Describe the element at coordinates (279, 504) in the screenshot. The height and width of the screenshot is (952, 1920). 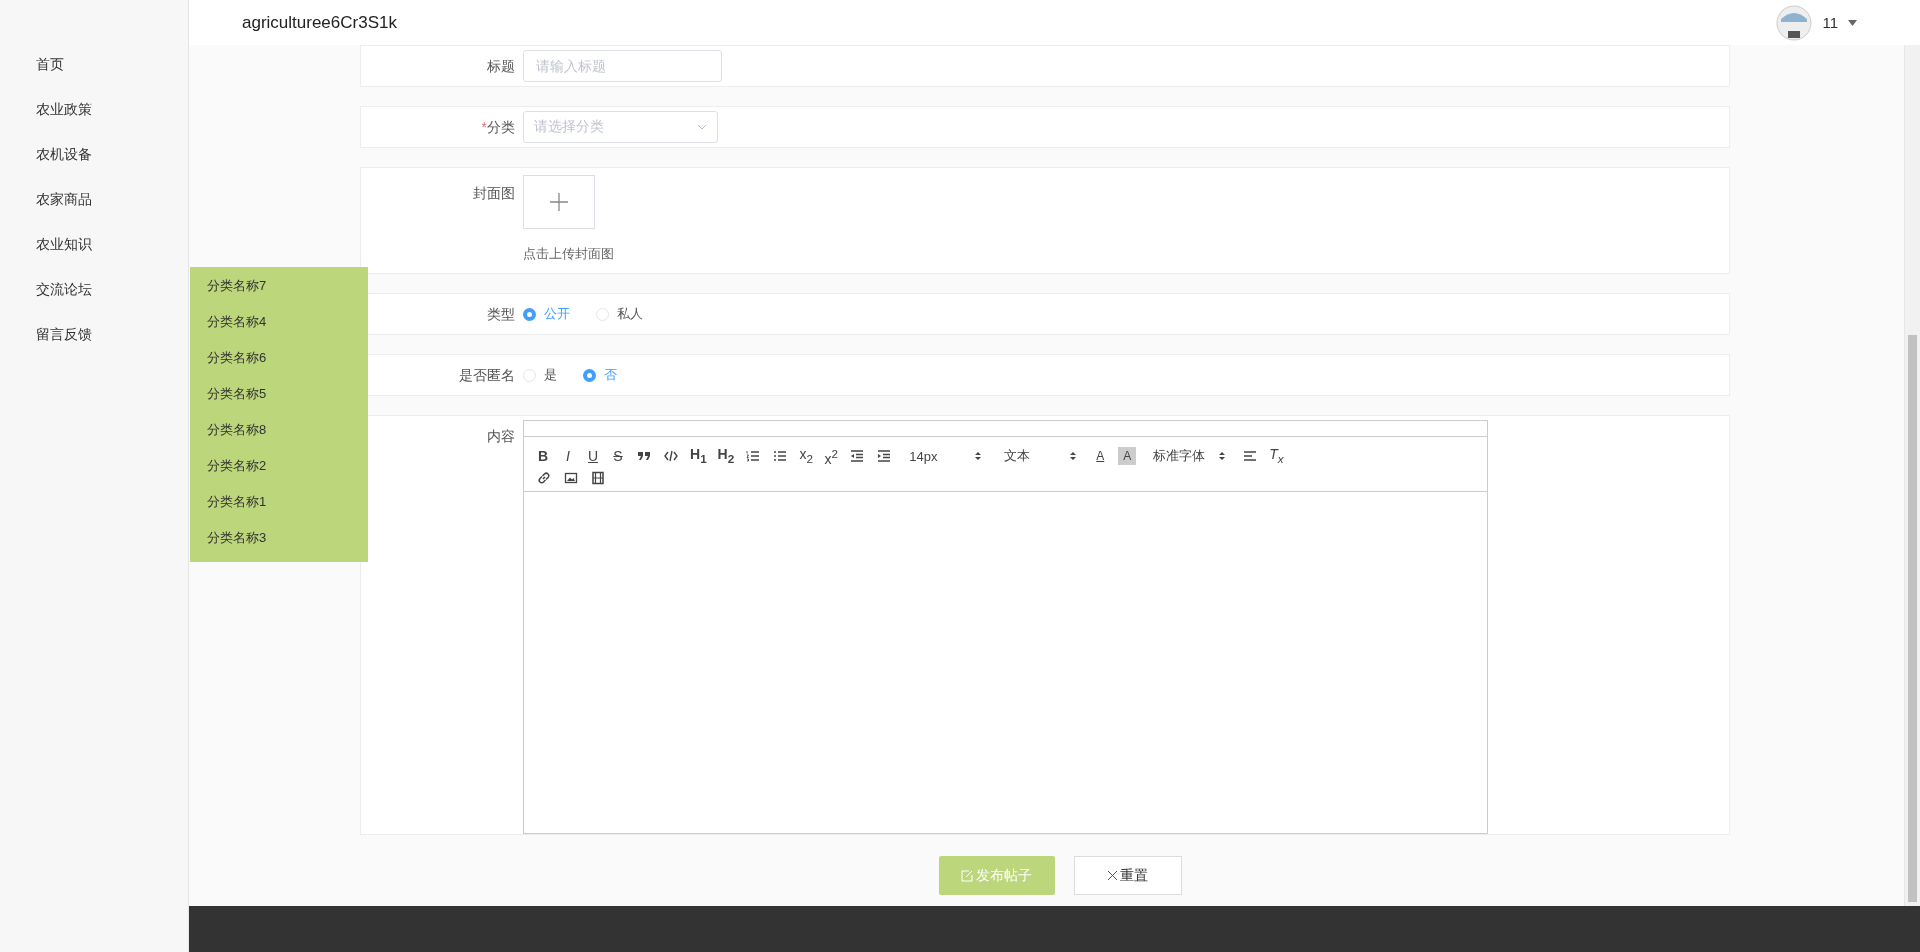
I see `category-item: 分类名称1` at that location.